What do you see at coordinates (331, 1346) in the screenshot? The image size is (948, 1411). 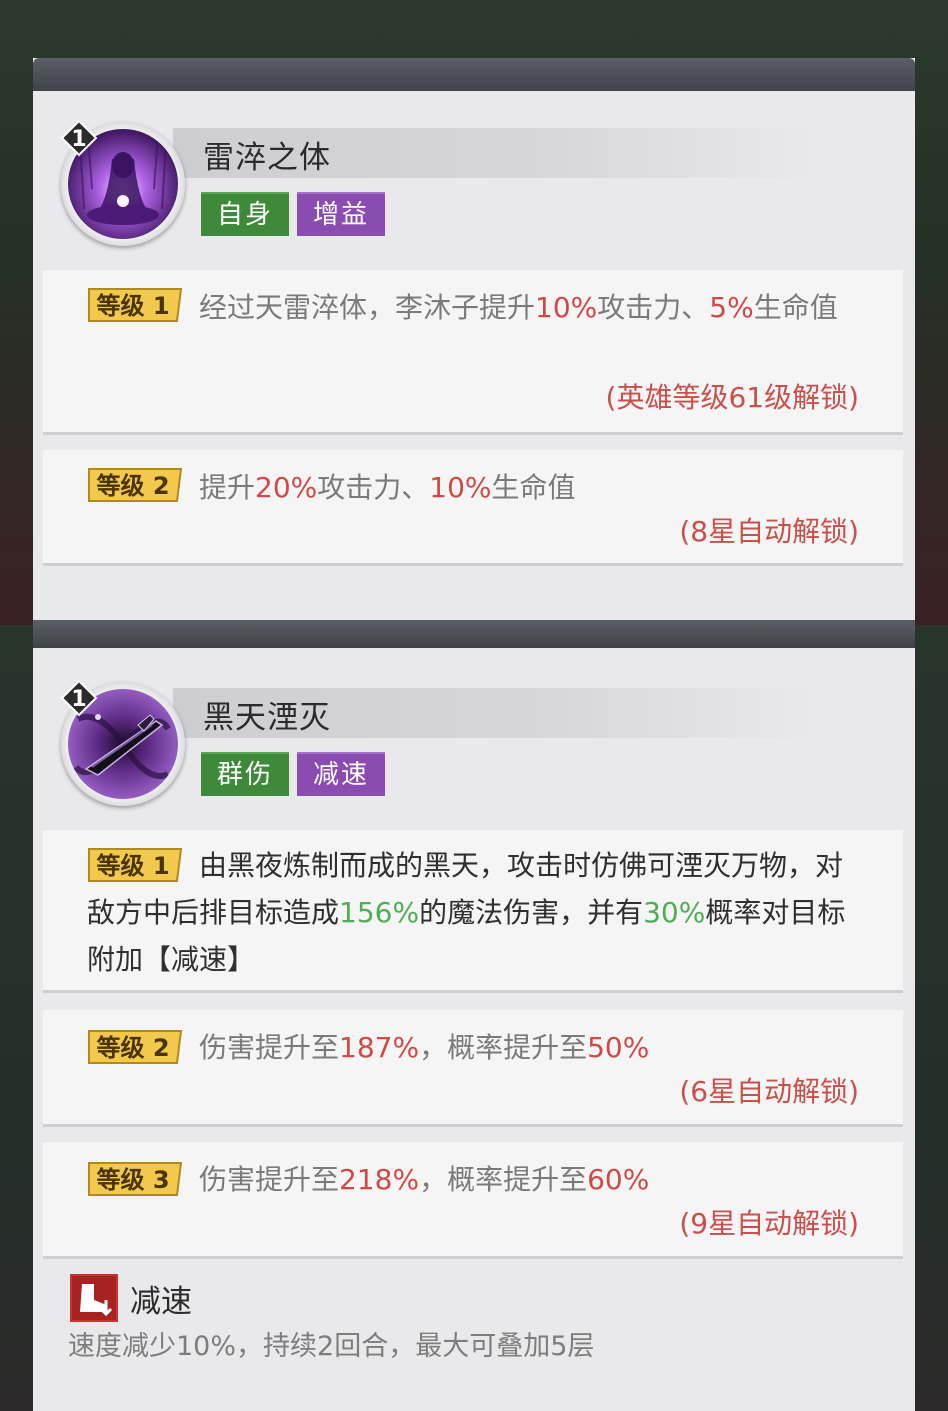 I see `debuff-description: 速度减少10%，持续2回合，最大可叠加5层` at bounding box center [331, 1346].